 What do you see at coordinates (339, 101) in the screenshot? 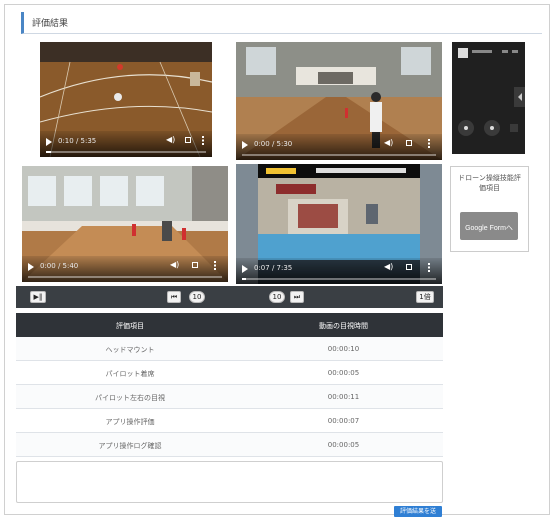
I see `video-player-2: 0:00 / 5:30 ◀)` at bounding box center [339, 101].